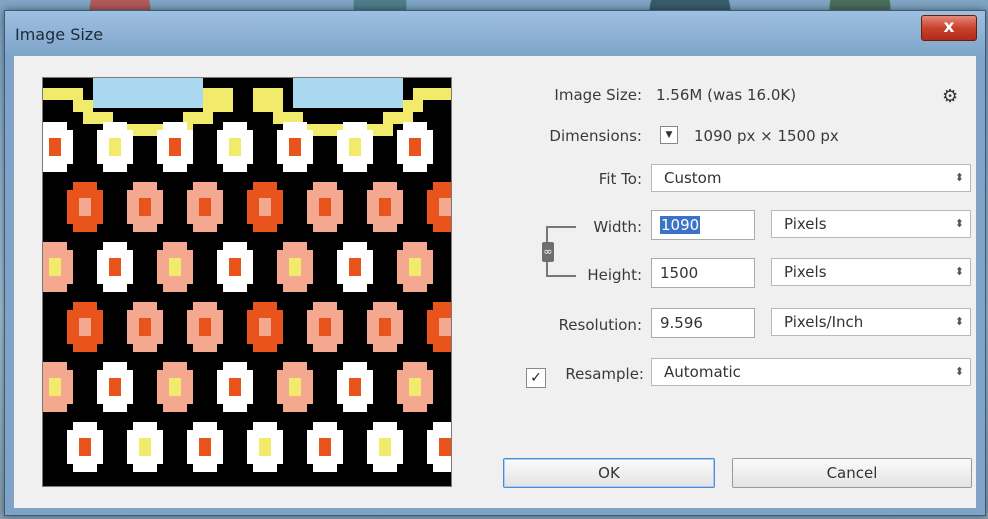 Image resolution: width=988 pixels, height=519 pixels. Describe the element at coordinates (824, 322) in the screenshot. I see `resolution-unit-value: Pixels/Inch` at that location.